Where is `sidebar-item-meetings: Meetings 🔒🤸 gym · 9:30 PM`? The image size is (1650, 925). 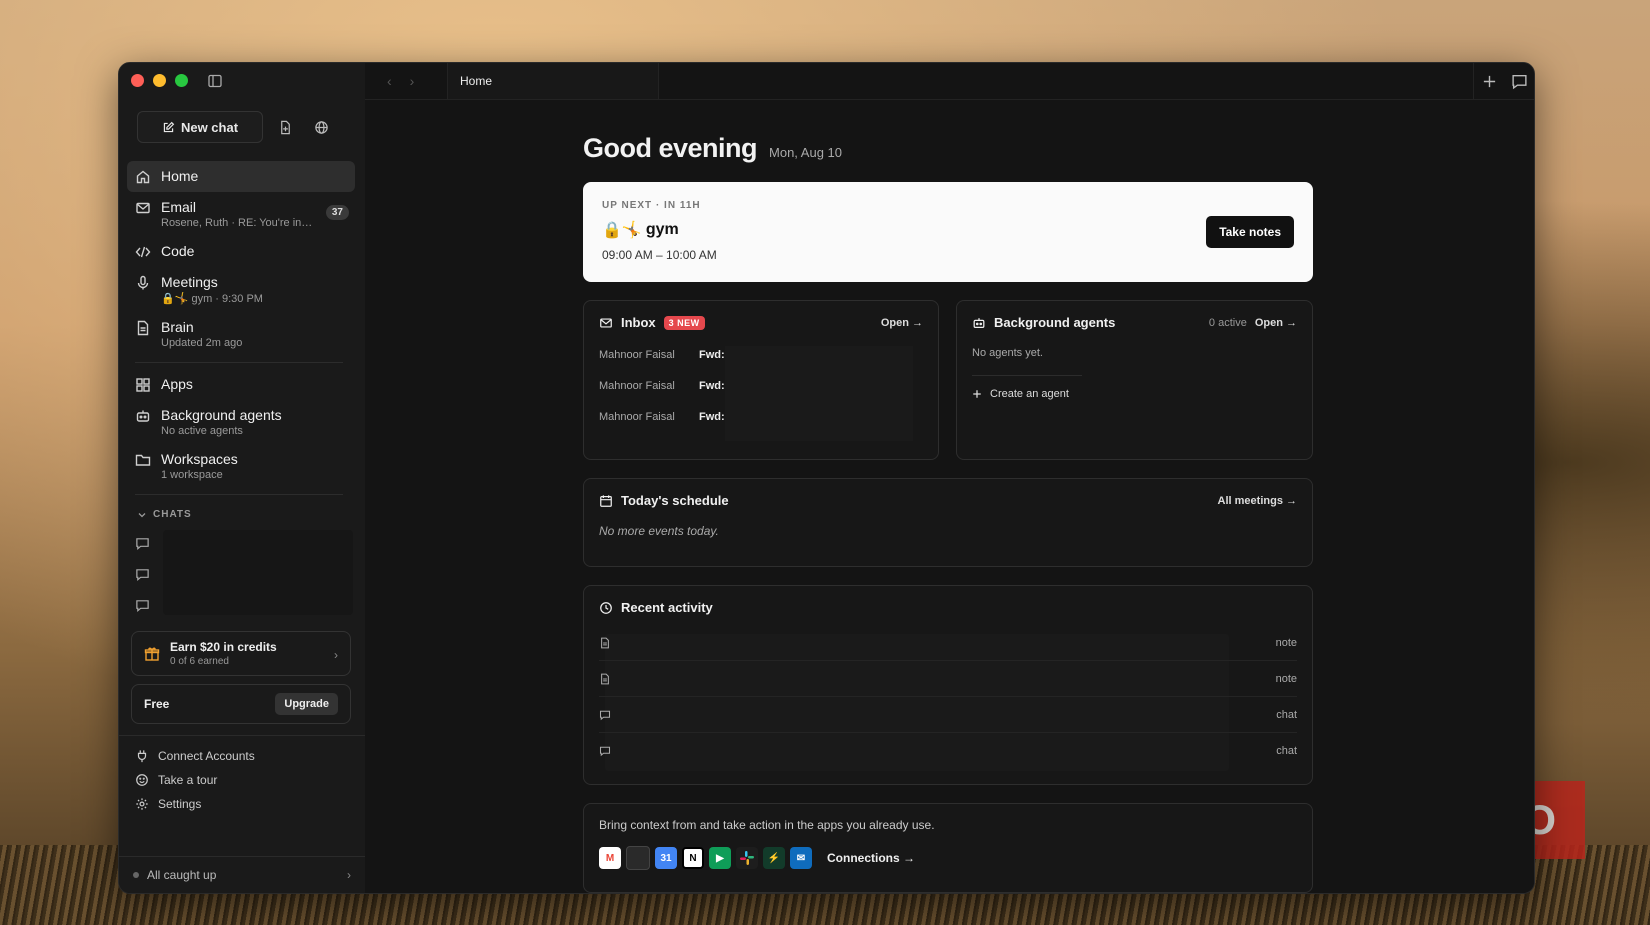
sidebar-item-meetings: Meetings 🔒🤸 gym · 9:30 PM is located at coordinates (241, 289).